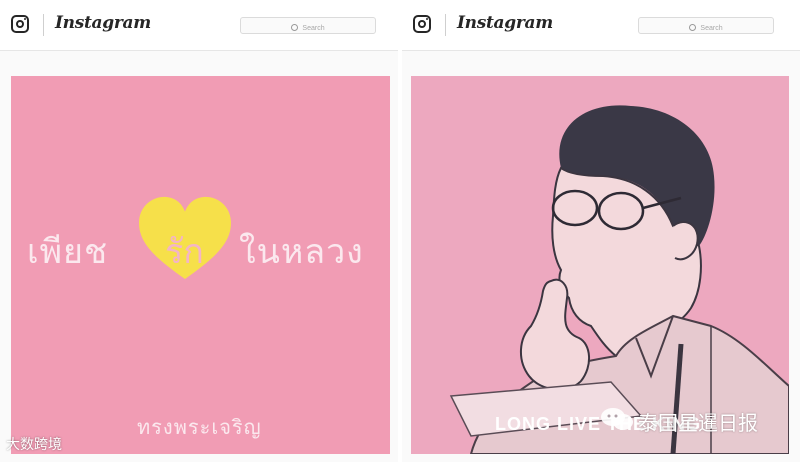  Describe the element at coordinates (301, 252) in the screenshot. I see `post-text-right: ในหลวง` at that location.